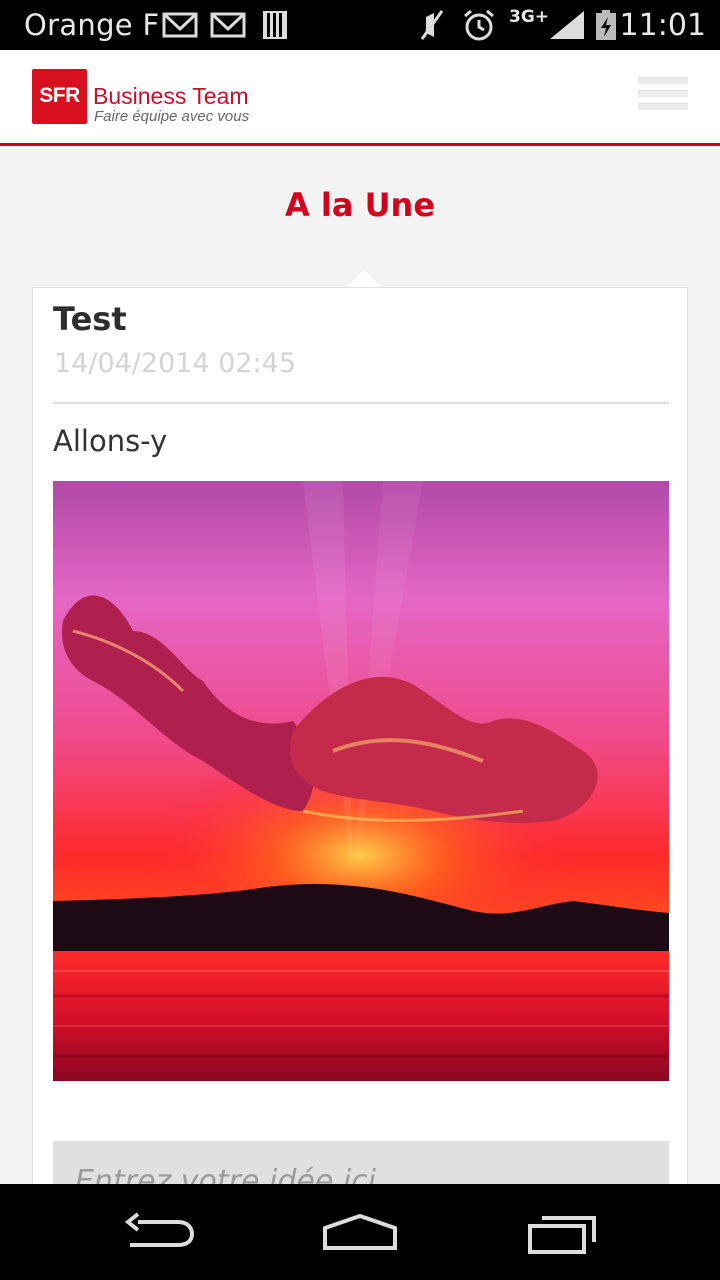 The width and height of the screenshot is (720, 1280). What do you see at coordinates (361, 403) in the screenshot?
I see `divider` at bounding box center [361, 403].